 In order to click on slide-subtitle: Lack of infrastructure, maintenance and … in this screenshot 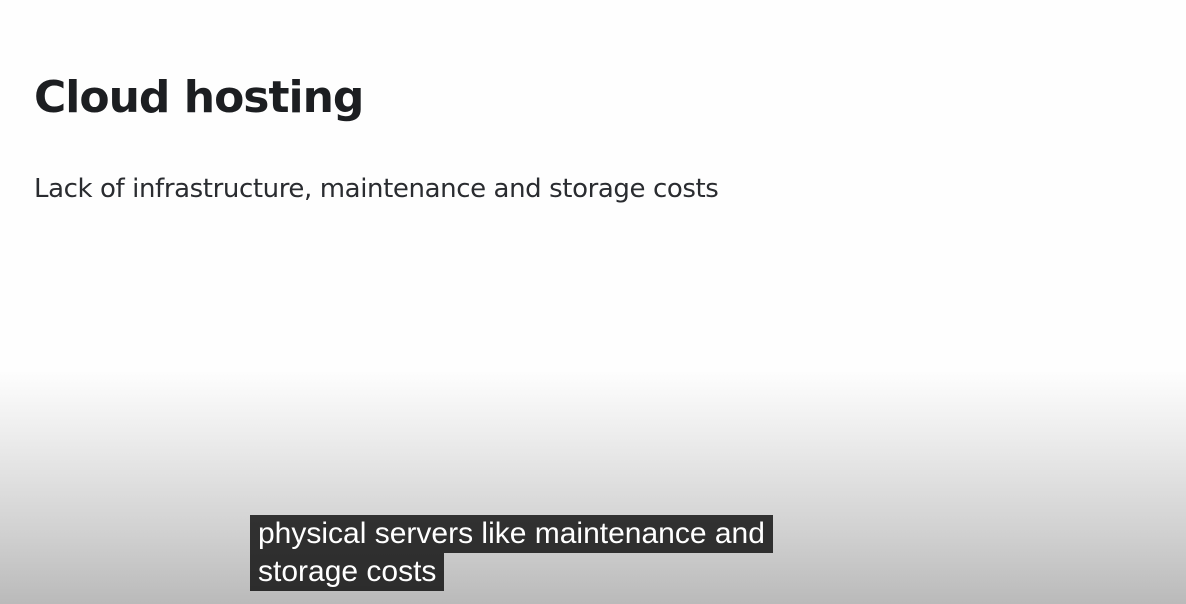, I will do `click(376, 189)`.